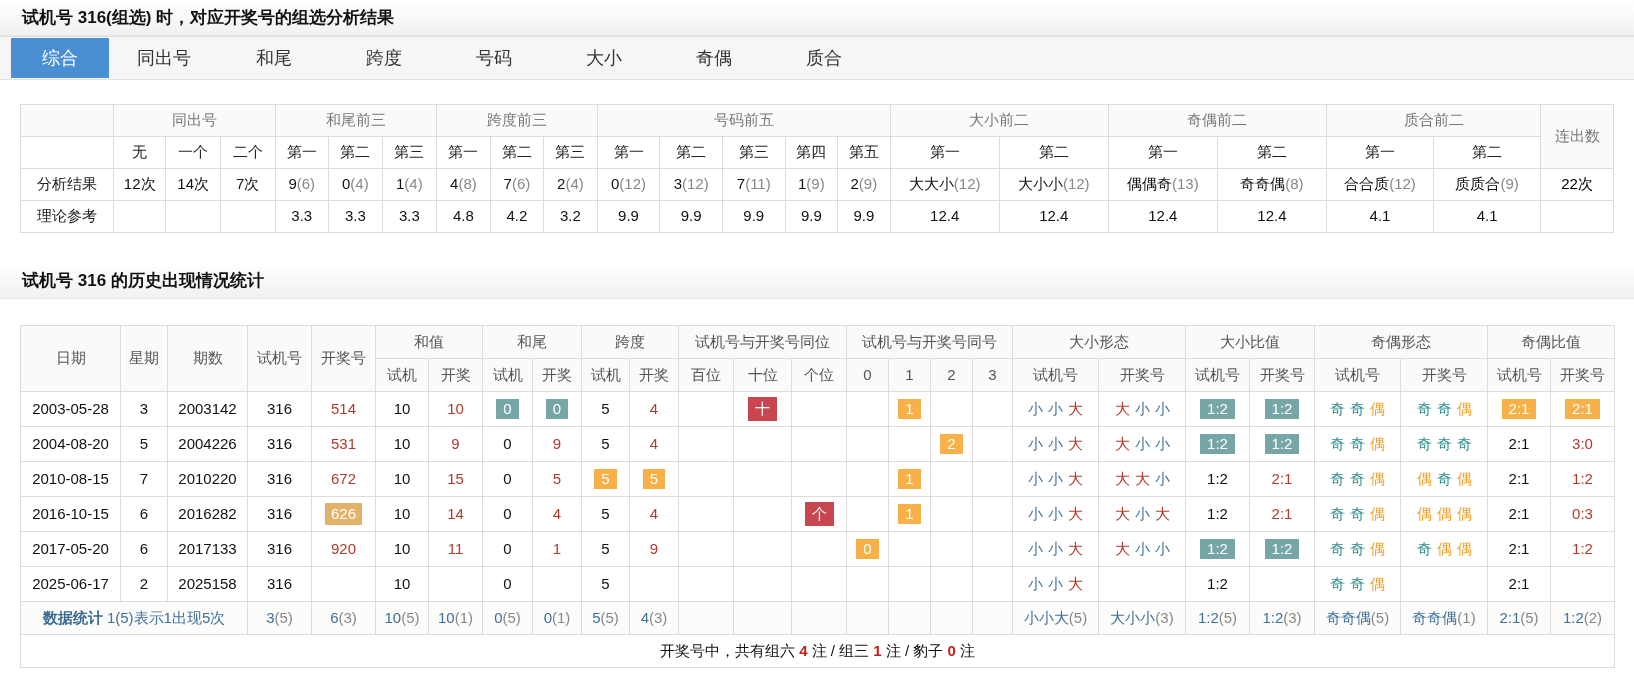 This screenshot has height=685, width=1634. I want to click on table-cell: 2017133, so click(207, 549).